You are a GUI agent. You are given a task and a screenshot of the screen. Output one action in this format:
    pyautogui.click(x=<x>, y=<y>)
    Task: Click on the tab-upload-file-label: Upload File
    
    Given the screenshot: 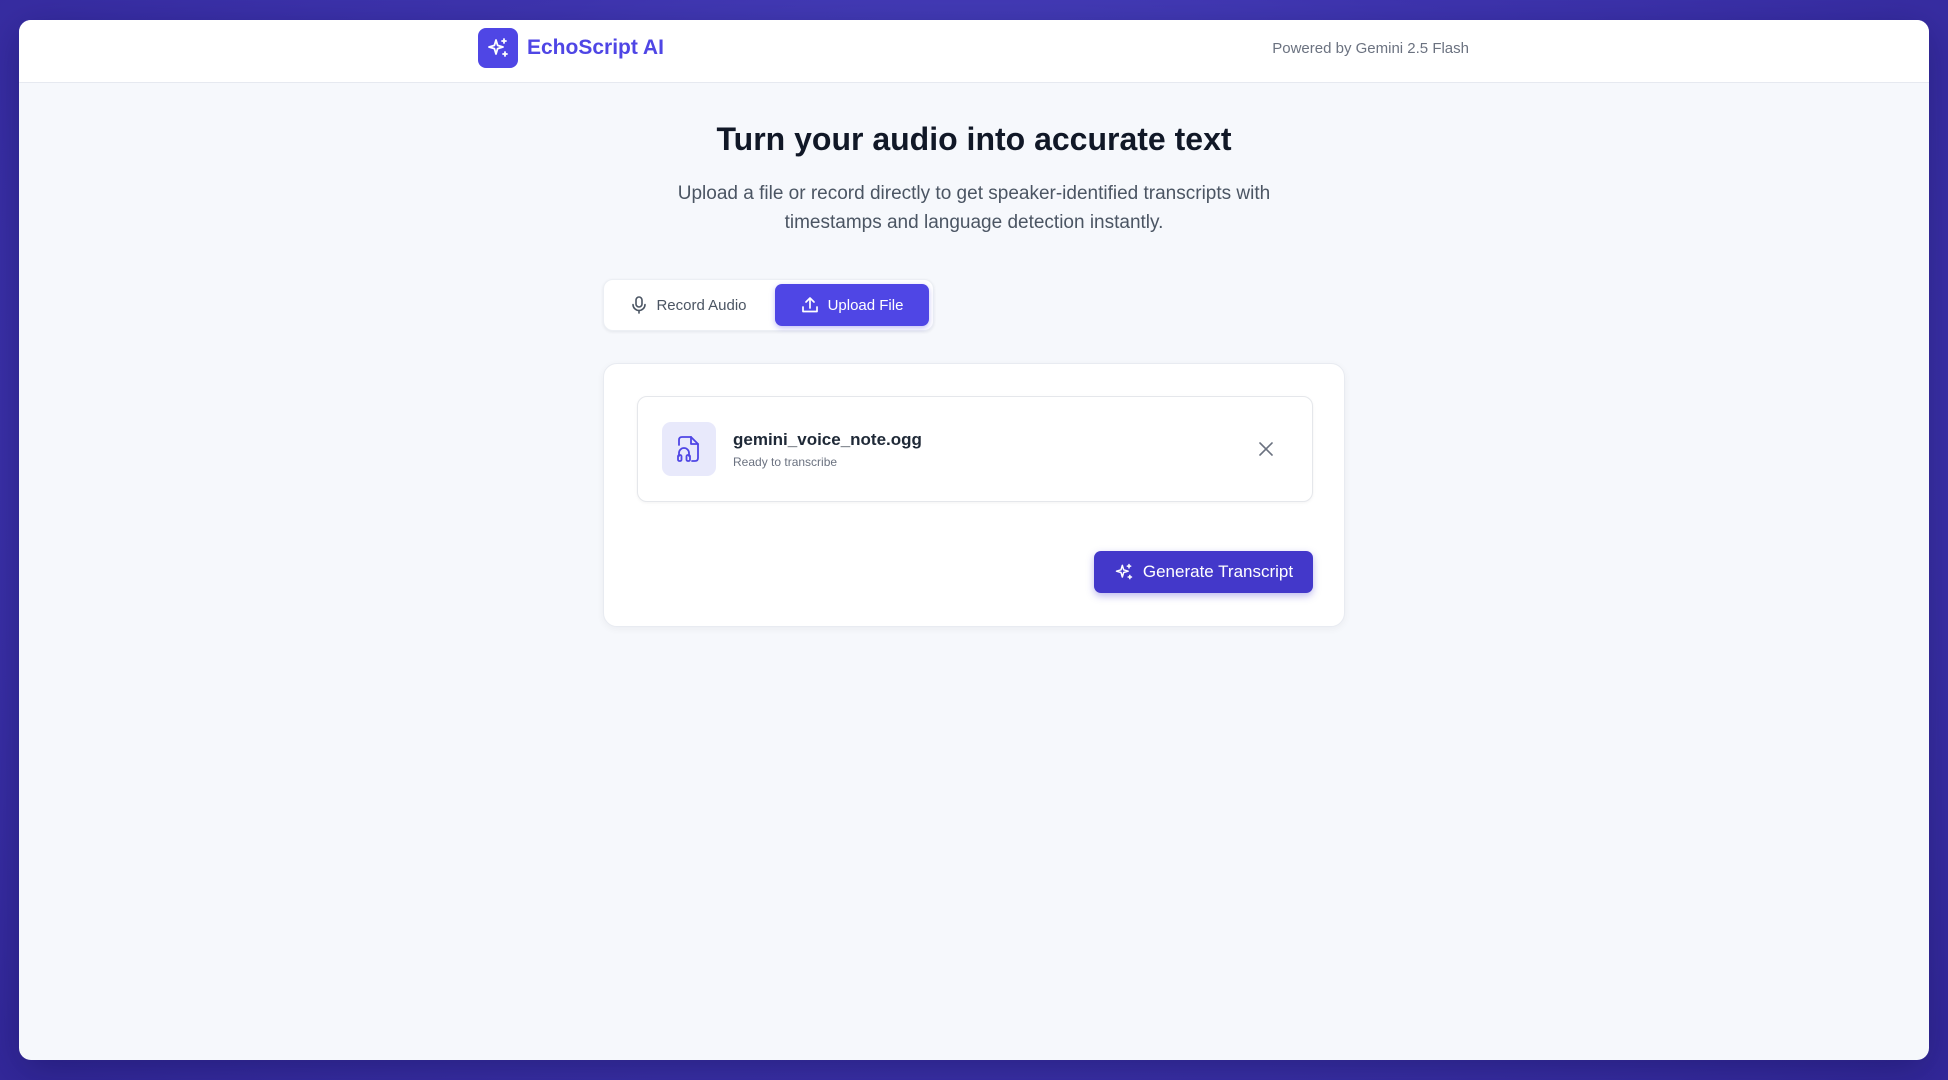 What is the action you would take?
    pyautogui.click(x=865, y=305)
    